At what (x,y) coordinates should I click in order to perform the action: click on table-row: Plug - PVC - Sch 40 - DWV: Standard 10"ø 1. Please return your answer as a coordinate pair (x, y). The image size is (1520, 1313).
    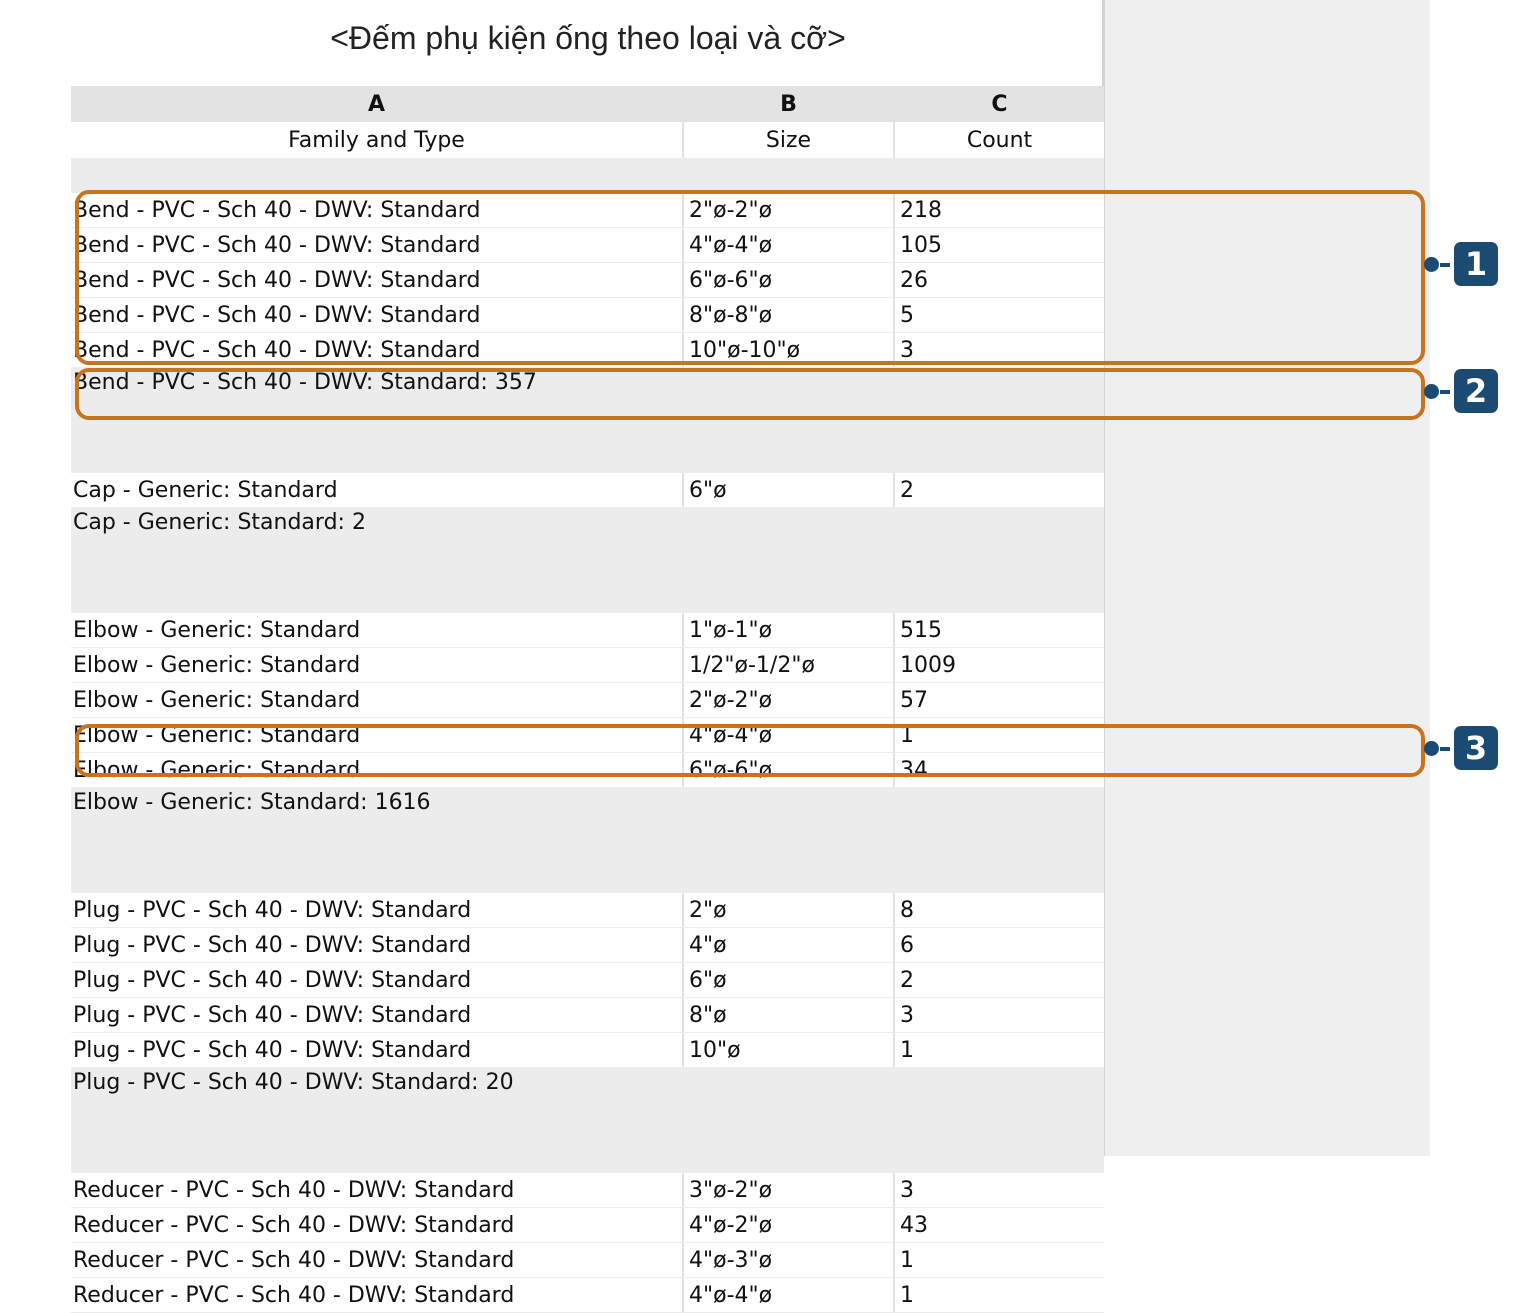
    Looking at the image, I should click on (587, 1050).